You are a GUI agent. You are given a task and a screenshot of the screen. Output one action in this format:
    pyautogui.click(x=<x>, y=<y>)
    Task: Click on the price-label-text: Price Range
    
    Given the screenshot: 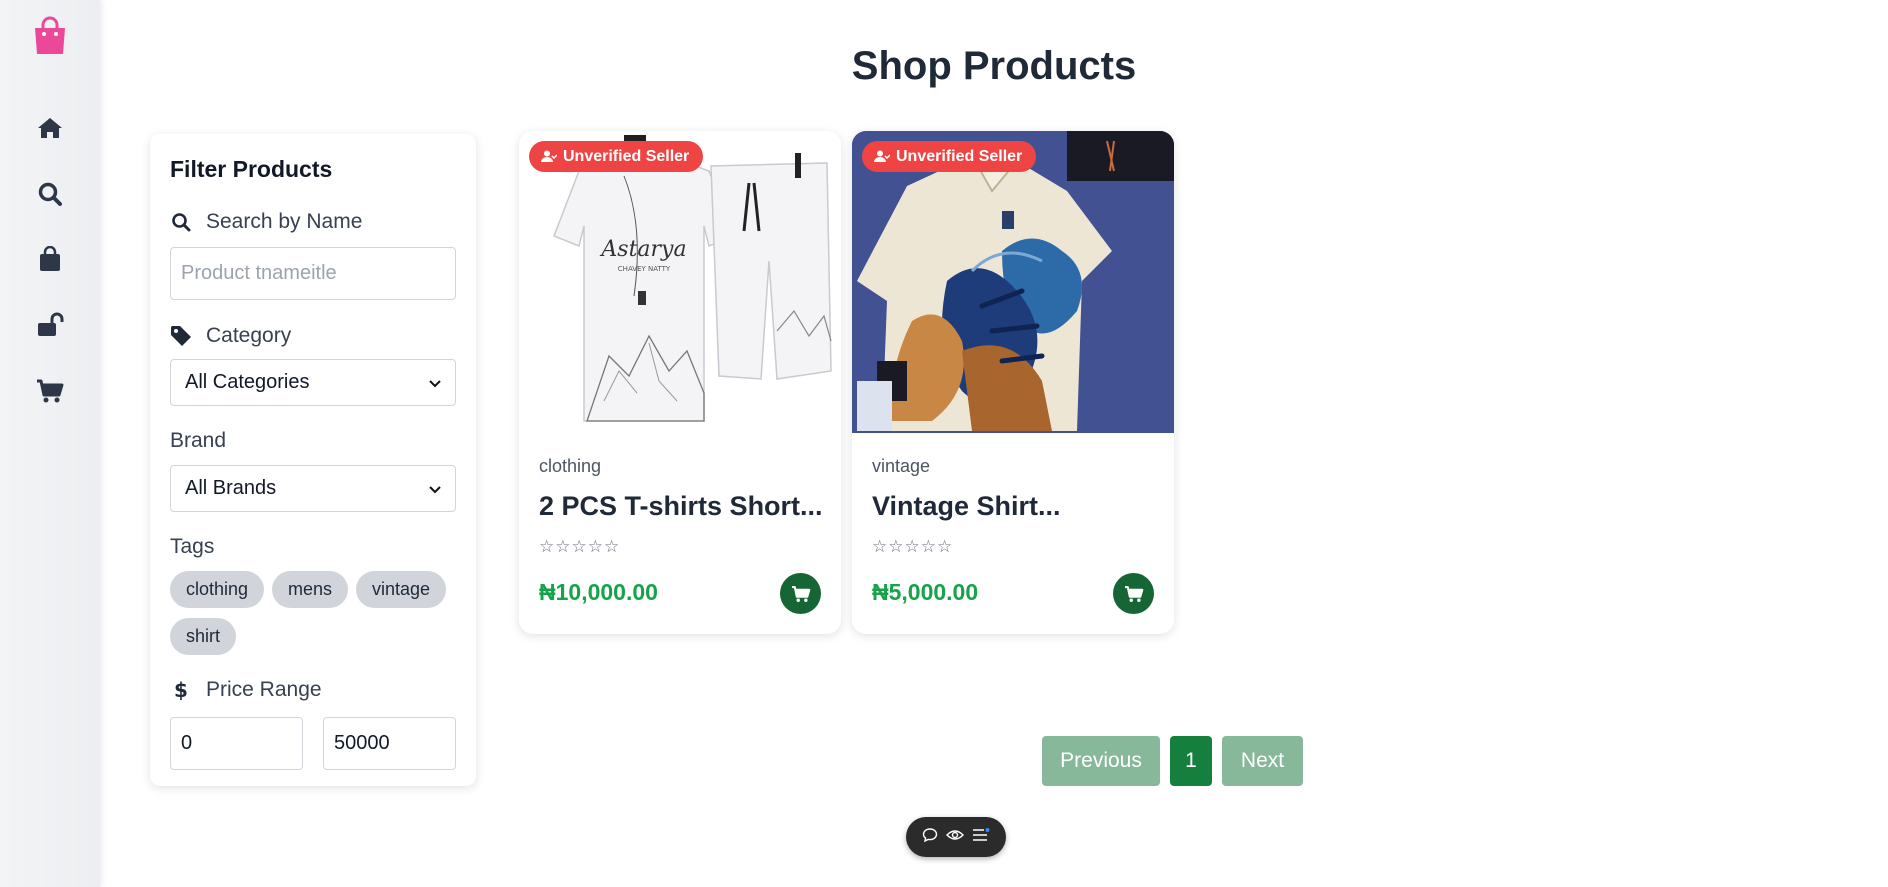 What is the action you would take?
    pyautogui.click(x=264, y=689)
    